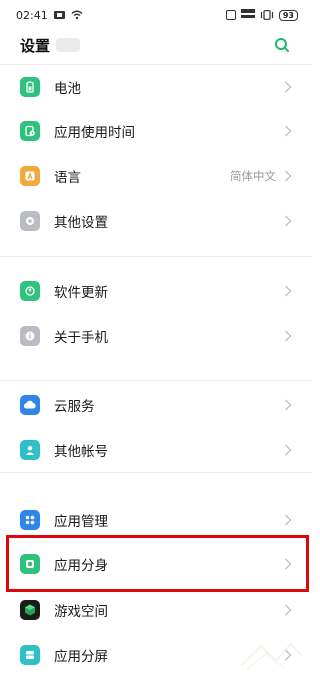  I want to click on settings-row-other-settings: 其他设置, so click(156, 221).